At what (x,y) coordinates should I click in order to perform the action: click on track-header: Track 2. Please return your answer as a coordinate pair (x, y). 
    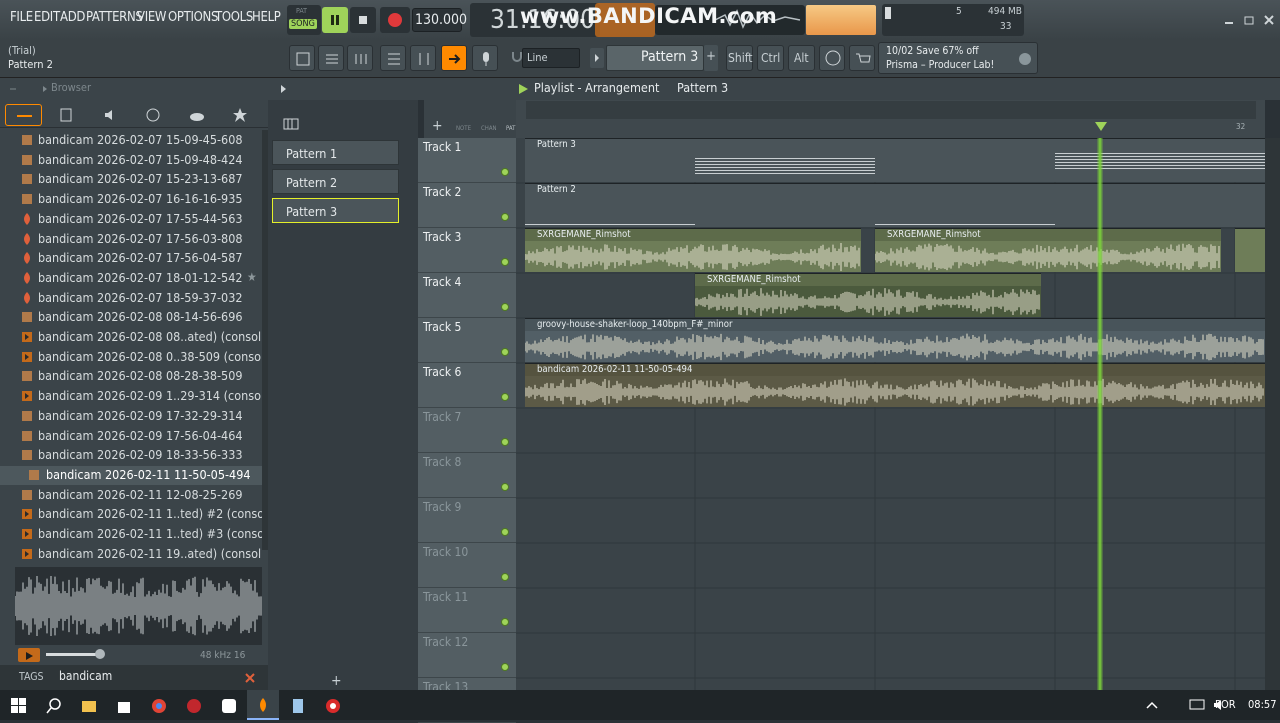
    Looking at the image, I should click on (467, 205).